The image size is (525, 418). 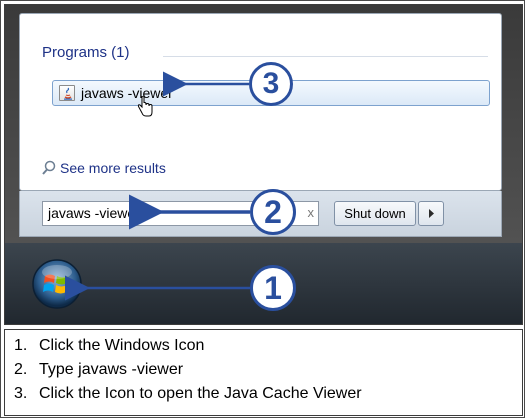 I want to click on instruction-step-2: 2. Type javaws -viewer, so click(x=99, y=369).